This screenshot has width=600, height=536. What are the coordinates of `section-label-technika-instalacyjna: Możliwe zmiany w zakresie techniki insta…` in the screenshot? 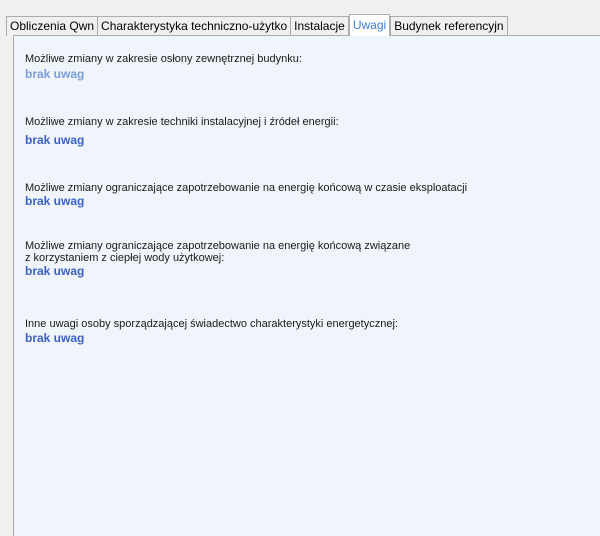 It's located at (182, 122).